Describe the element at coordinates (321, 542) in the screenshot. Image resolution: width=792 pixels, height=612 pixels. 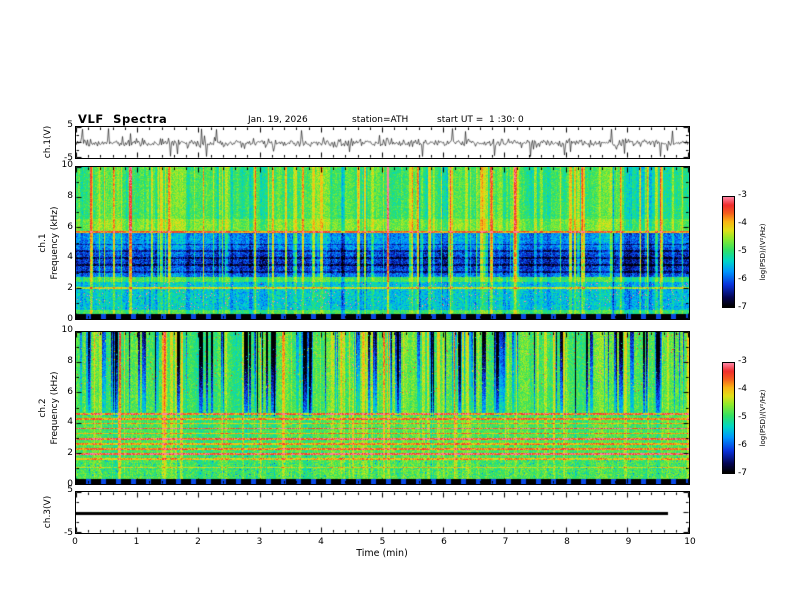
I see `x-tick-label: 4` at that location.